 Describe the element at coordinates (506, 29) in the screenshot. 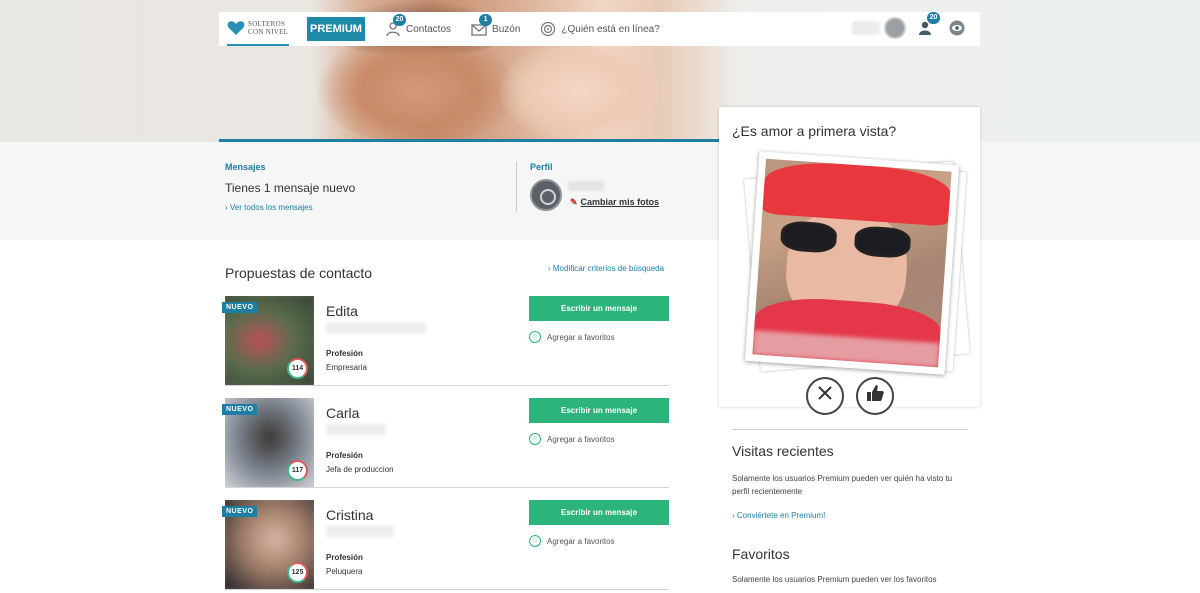

I see `nav-inbox-label: Buzón` at that location.